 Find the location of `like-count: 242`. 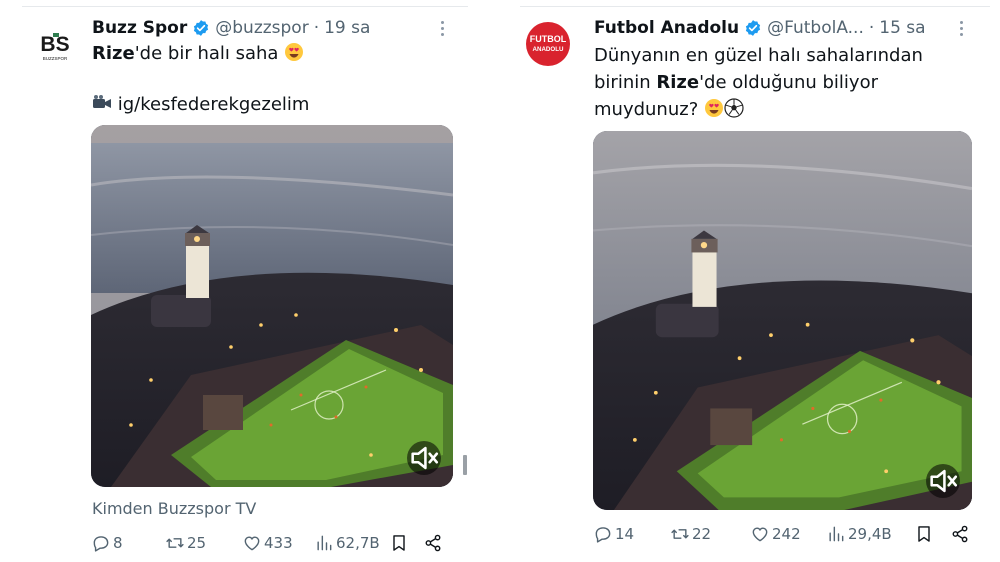

like-count: 242 is located at coordinates (786, 534).